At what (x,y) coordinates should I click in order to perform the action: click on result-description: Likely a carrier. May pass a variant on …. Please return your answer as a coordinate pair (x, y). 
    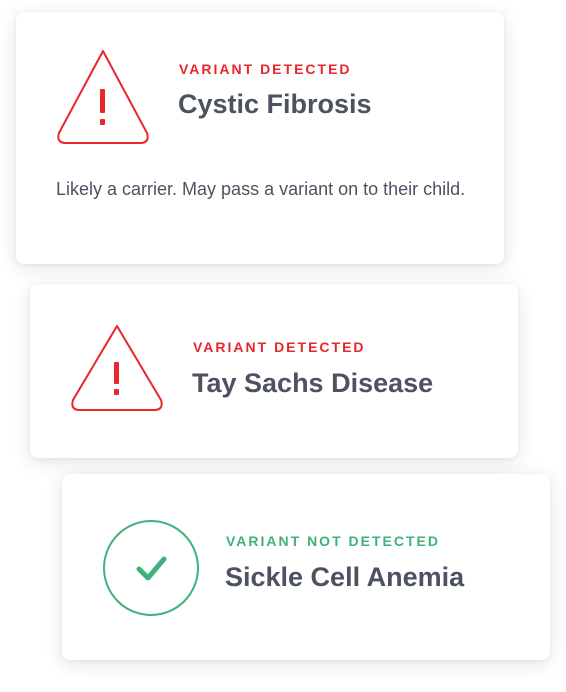
    Looking at the image, I should click on (261, 189).